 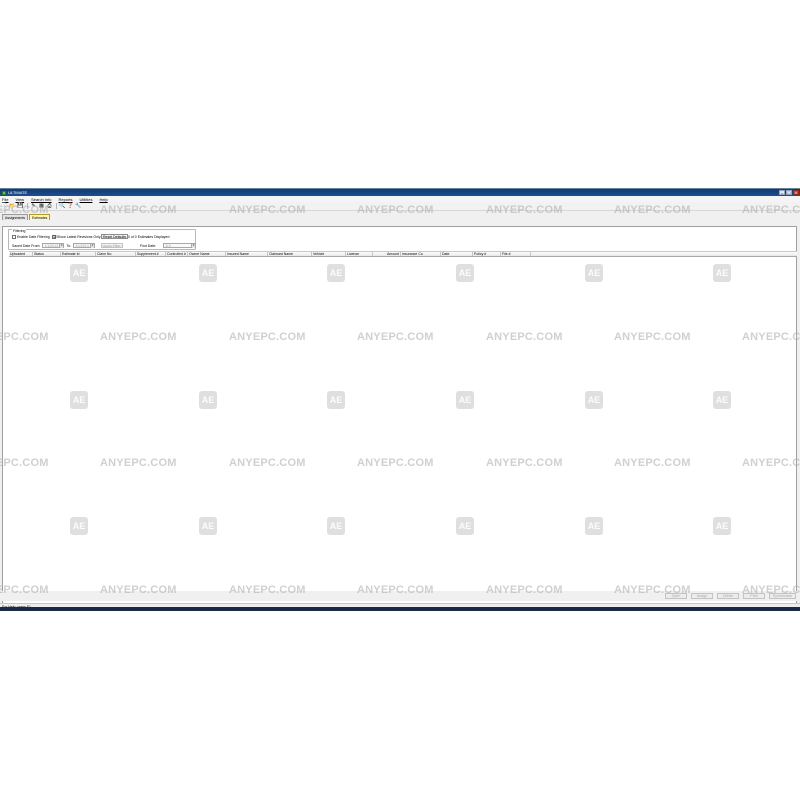 What do you see at coordinates (516, 254) in the screenshot?
I see `column-header: File #` at bounding box center [516, 254].